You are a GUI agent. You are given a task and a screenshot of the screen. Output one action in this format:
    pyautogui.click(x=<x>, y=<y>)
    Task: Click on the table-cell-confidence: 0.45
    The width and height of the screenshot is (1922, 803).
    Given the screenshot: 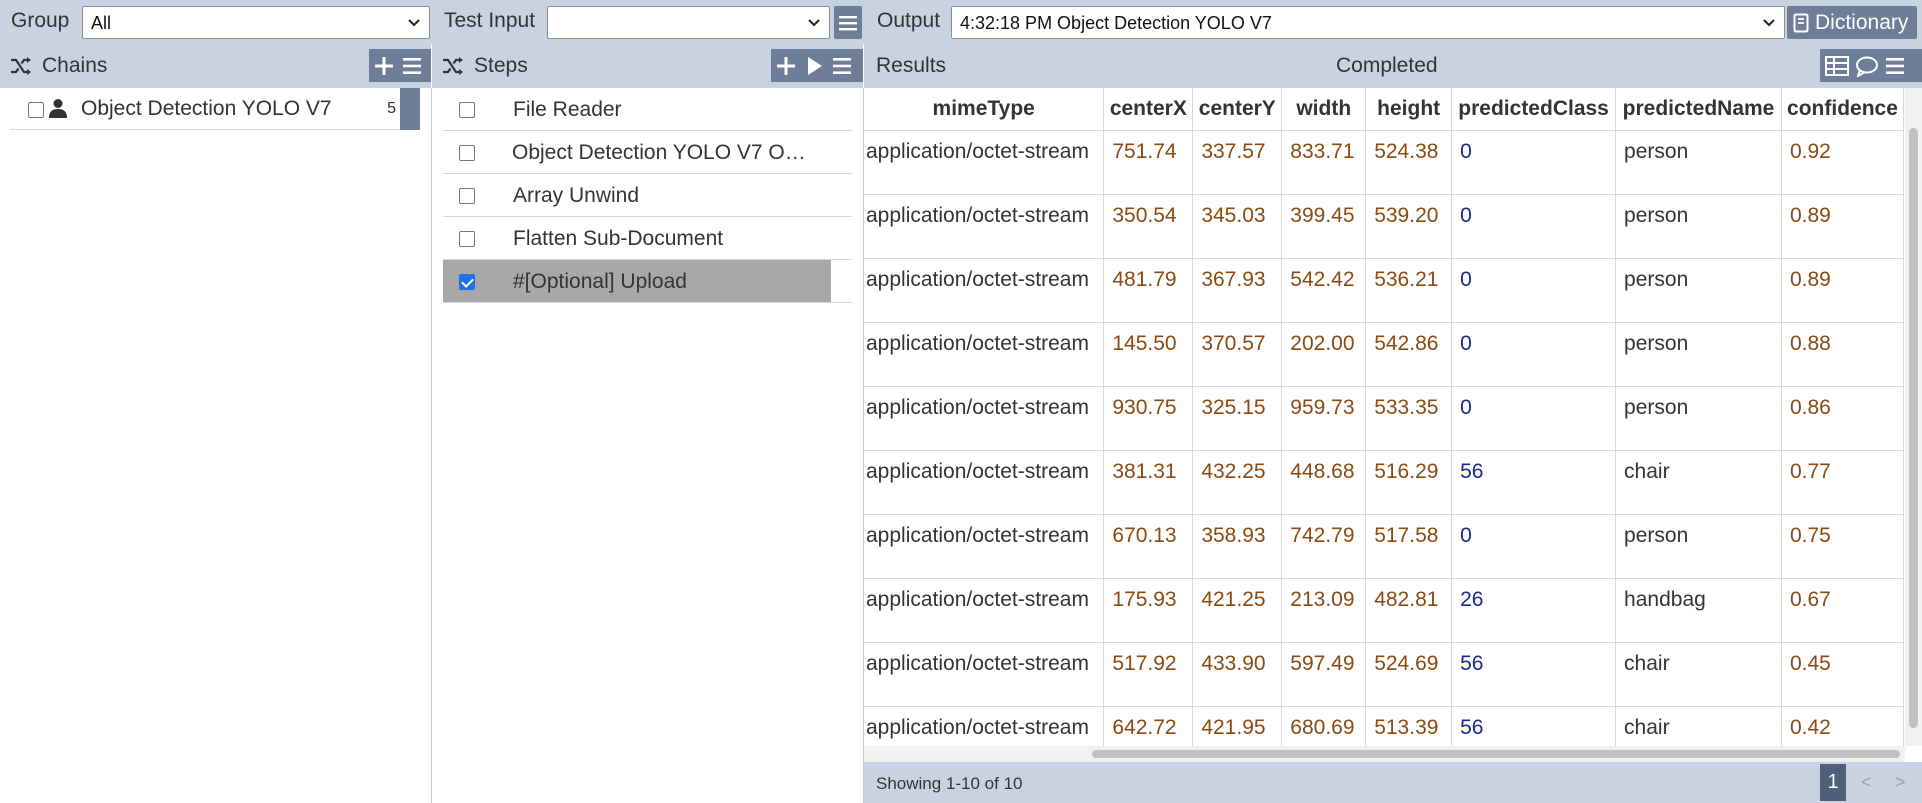 What is the action you would take?
    pyautogui.click(x=1842, y=674)
    